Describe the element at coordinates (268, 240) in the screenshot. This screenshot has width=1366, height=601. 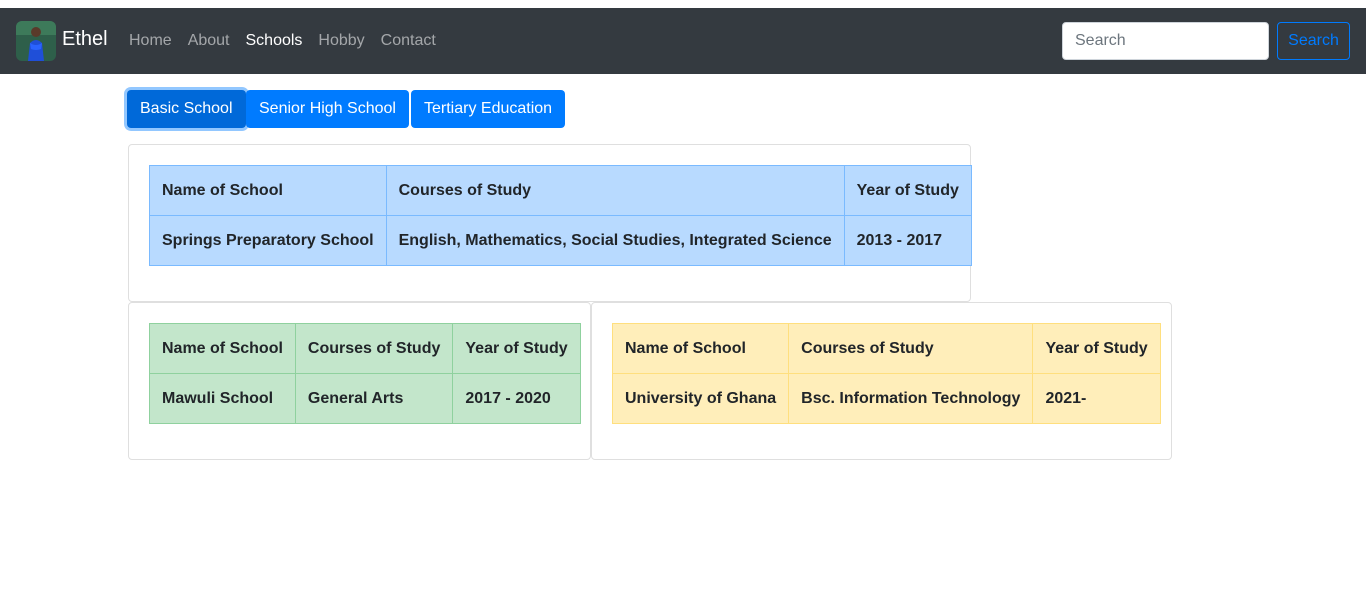
I see `cell-school-name: Springs Preparatory School` at that location.